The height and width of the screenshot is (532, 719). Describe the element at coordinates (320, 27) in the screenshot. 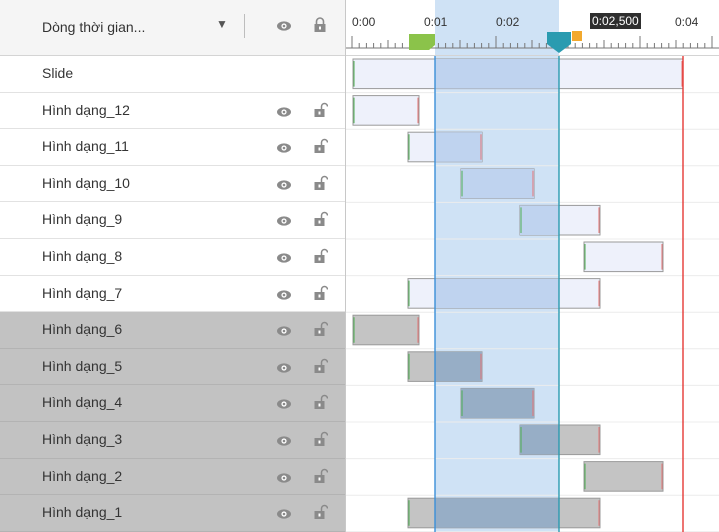

I see `lock-icon` at that location.